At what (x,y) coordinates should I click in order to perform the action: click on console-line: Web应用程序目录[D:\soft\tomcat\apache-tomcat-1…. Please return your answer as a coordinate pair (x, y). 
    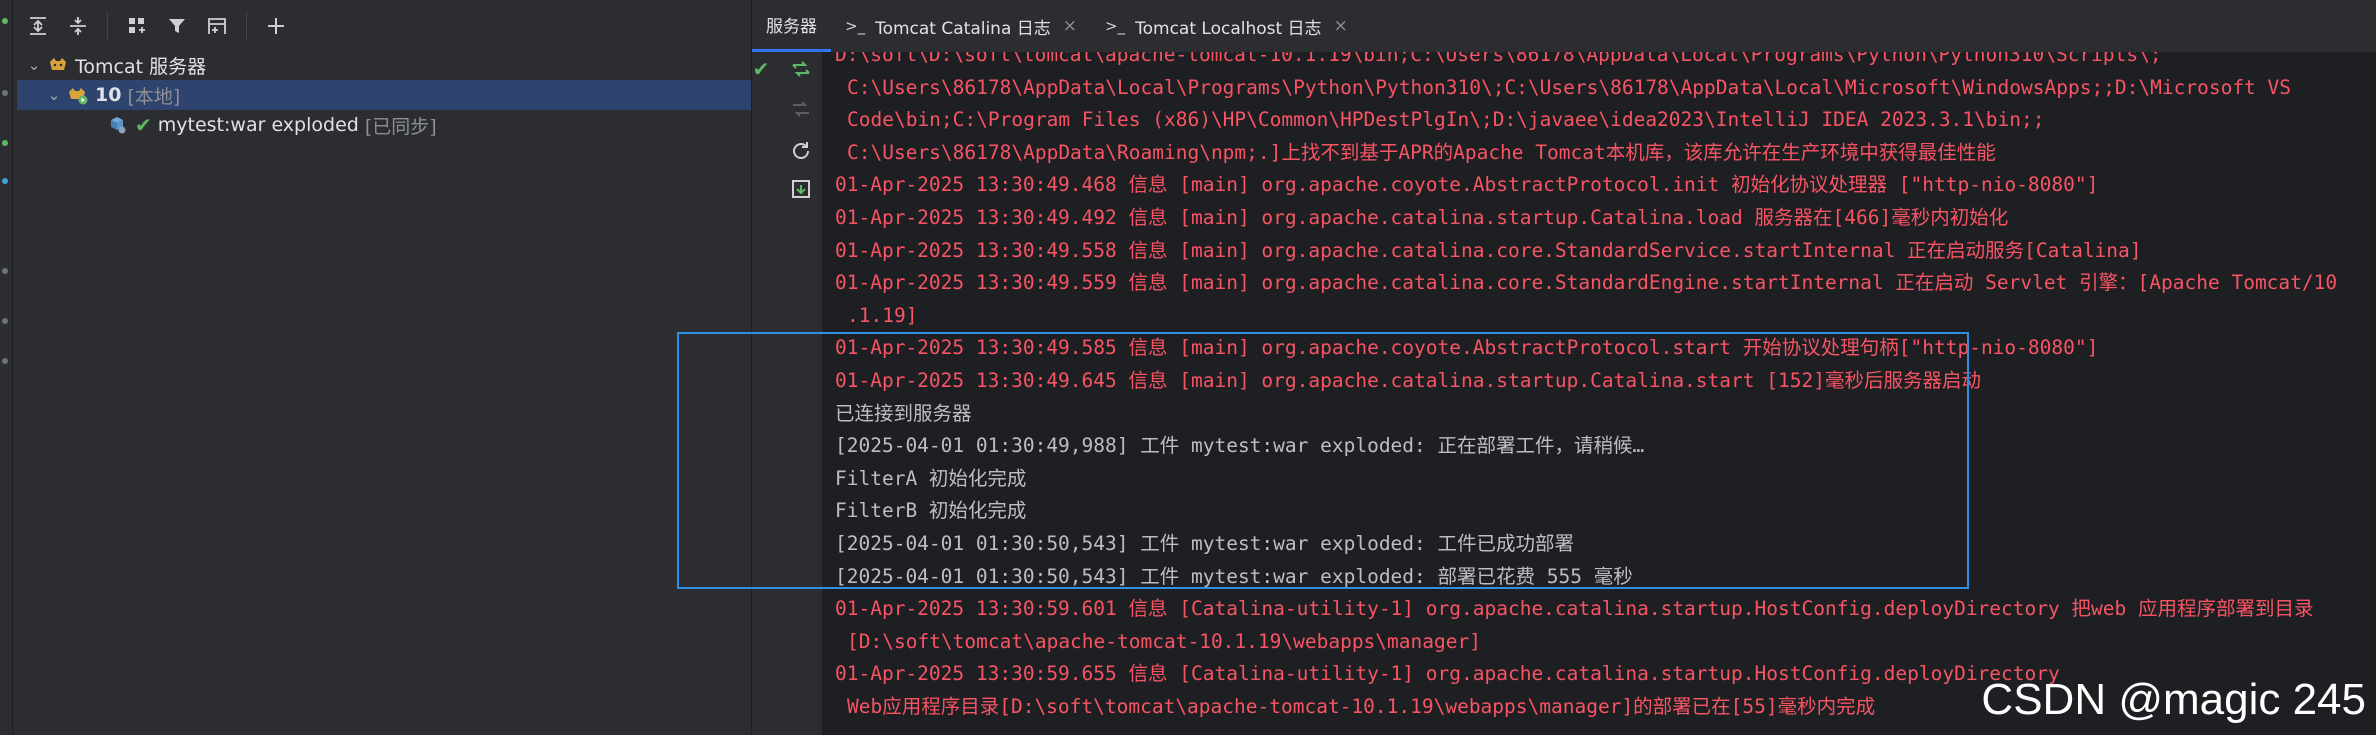
    Looking at the image, I should click on (1361, 706).